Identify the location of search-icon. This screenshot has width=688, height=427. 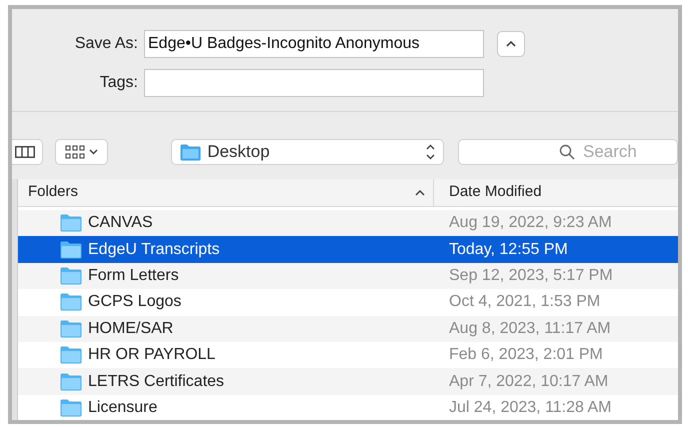
(566, 152).